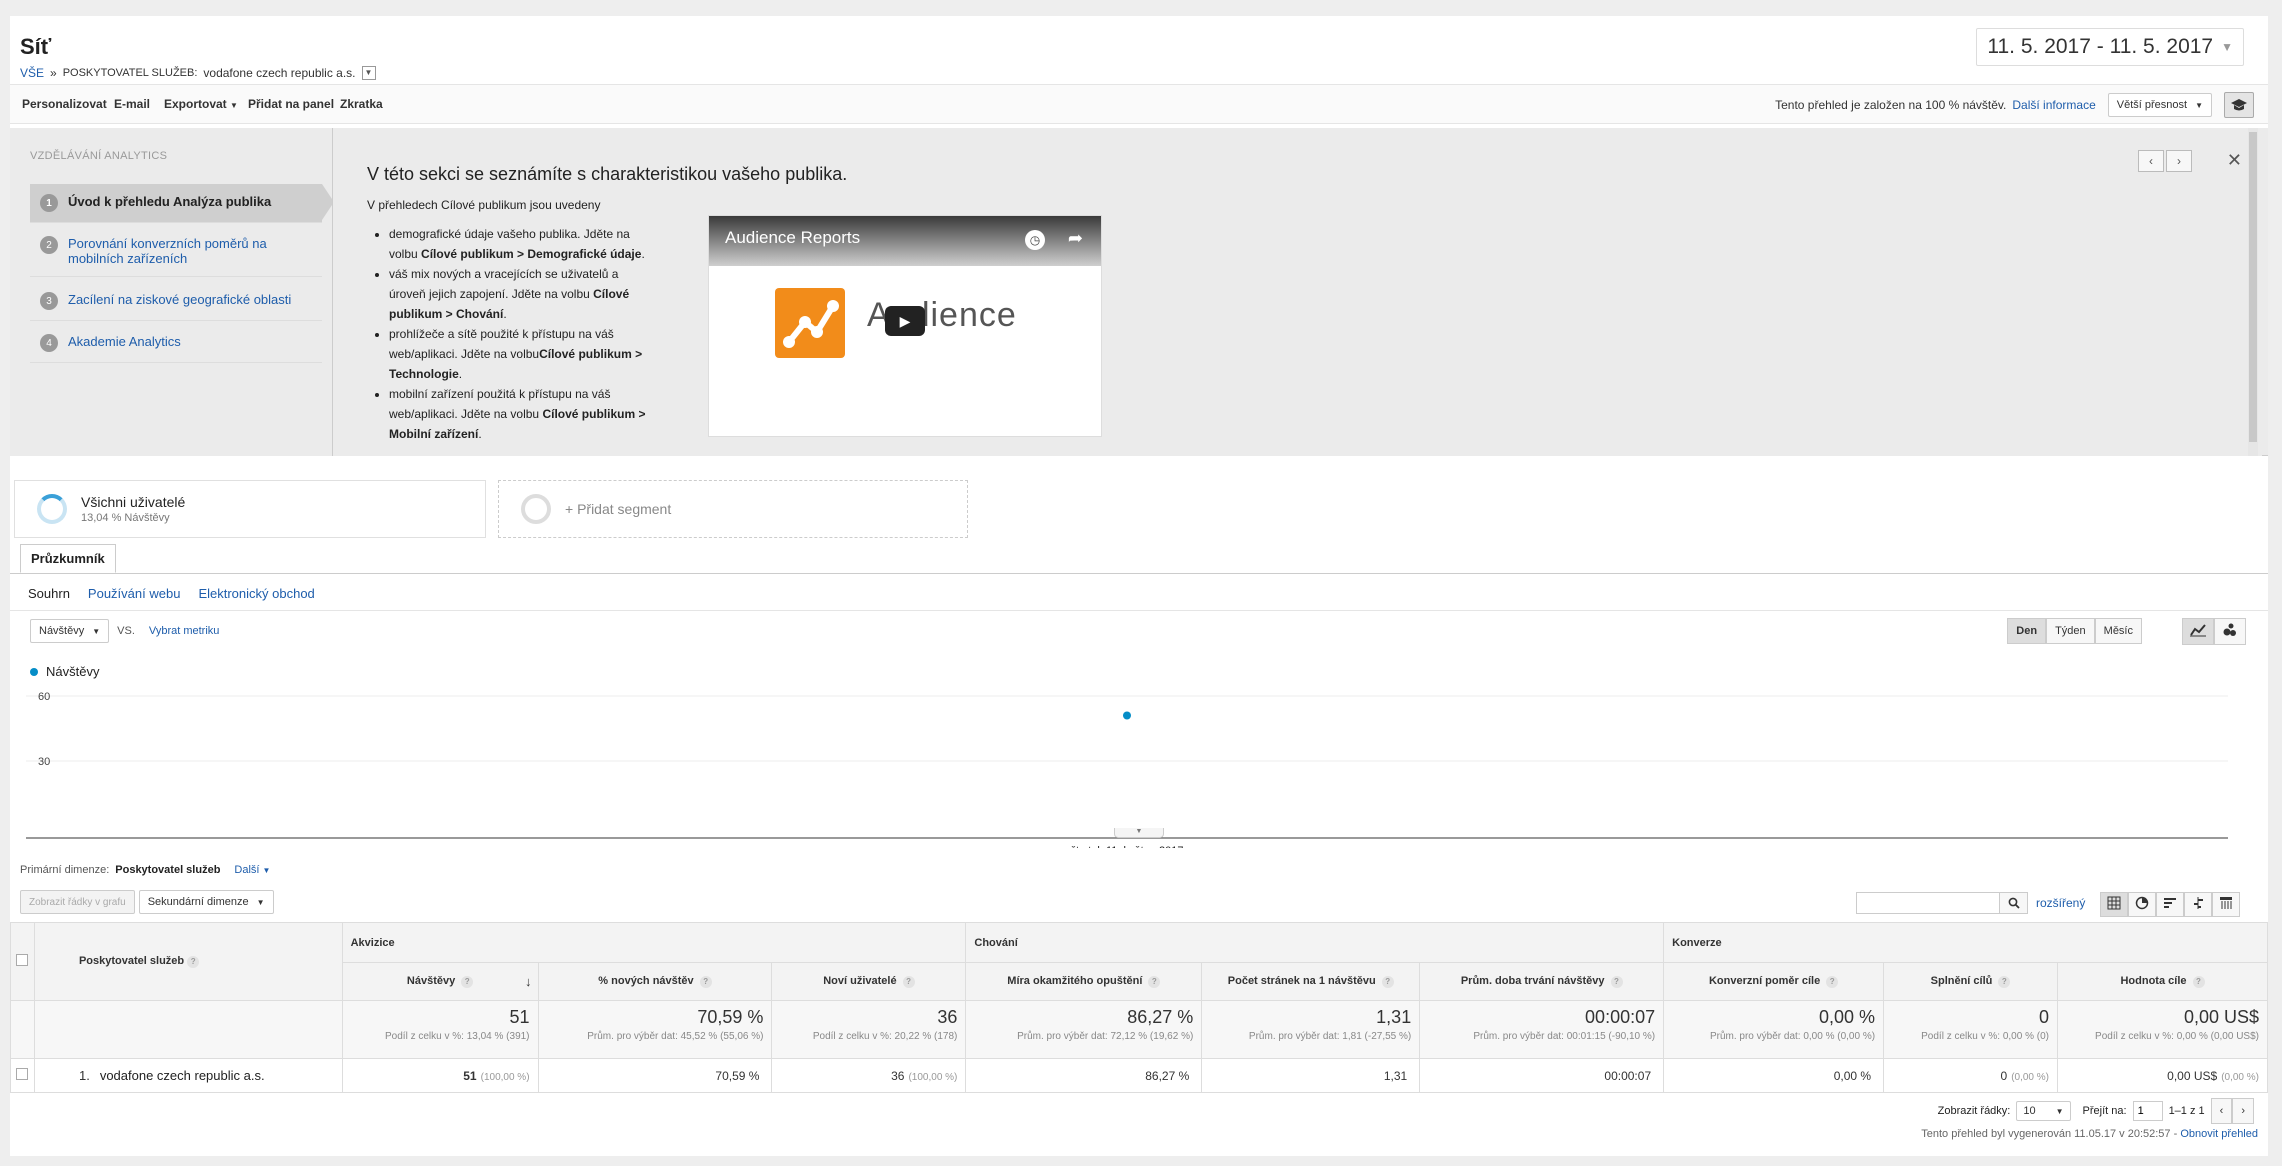 This screenshot has height=1166, width=2282. I want to click on line-chart-icon, so click(2198, 631).